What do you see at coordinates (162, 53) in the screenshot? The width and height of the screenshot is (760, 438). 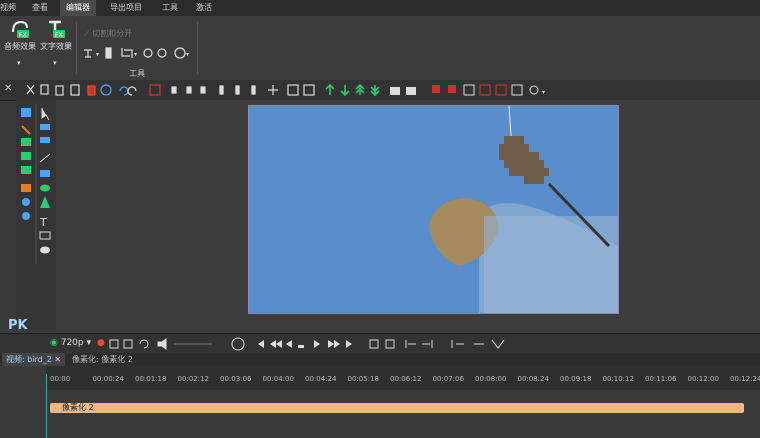 I see `rotate-right-icon` at bounding box center [162, 53].